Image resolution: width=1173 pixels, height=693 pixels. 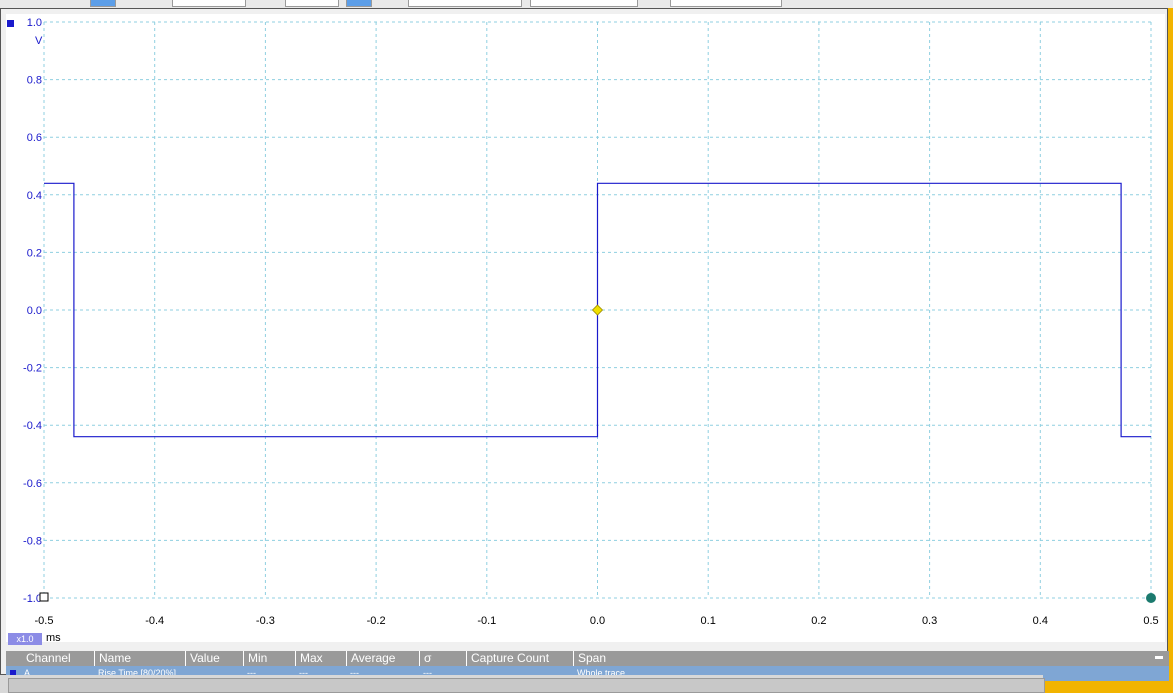 I want to click on x-tick-label: 0.5, so click(x=1150, y=621).